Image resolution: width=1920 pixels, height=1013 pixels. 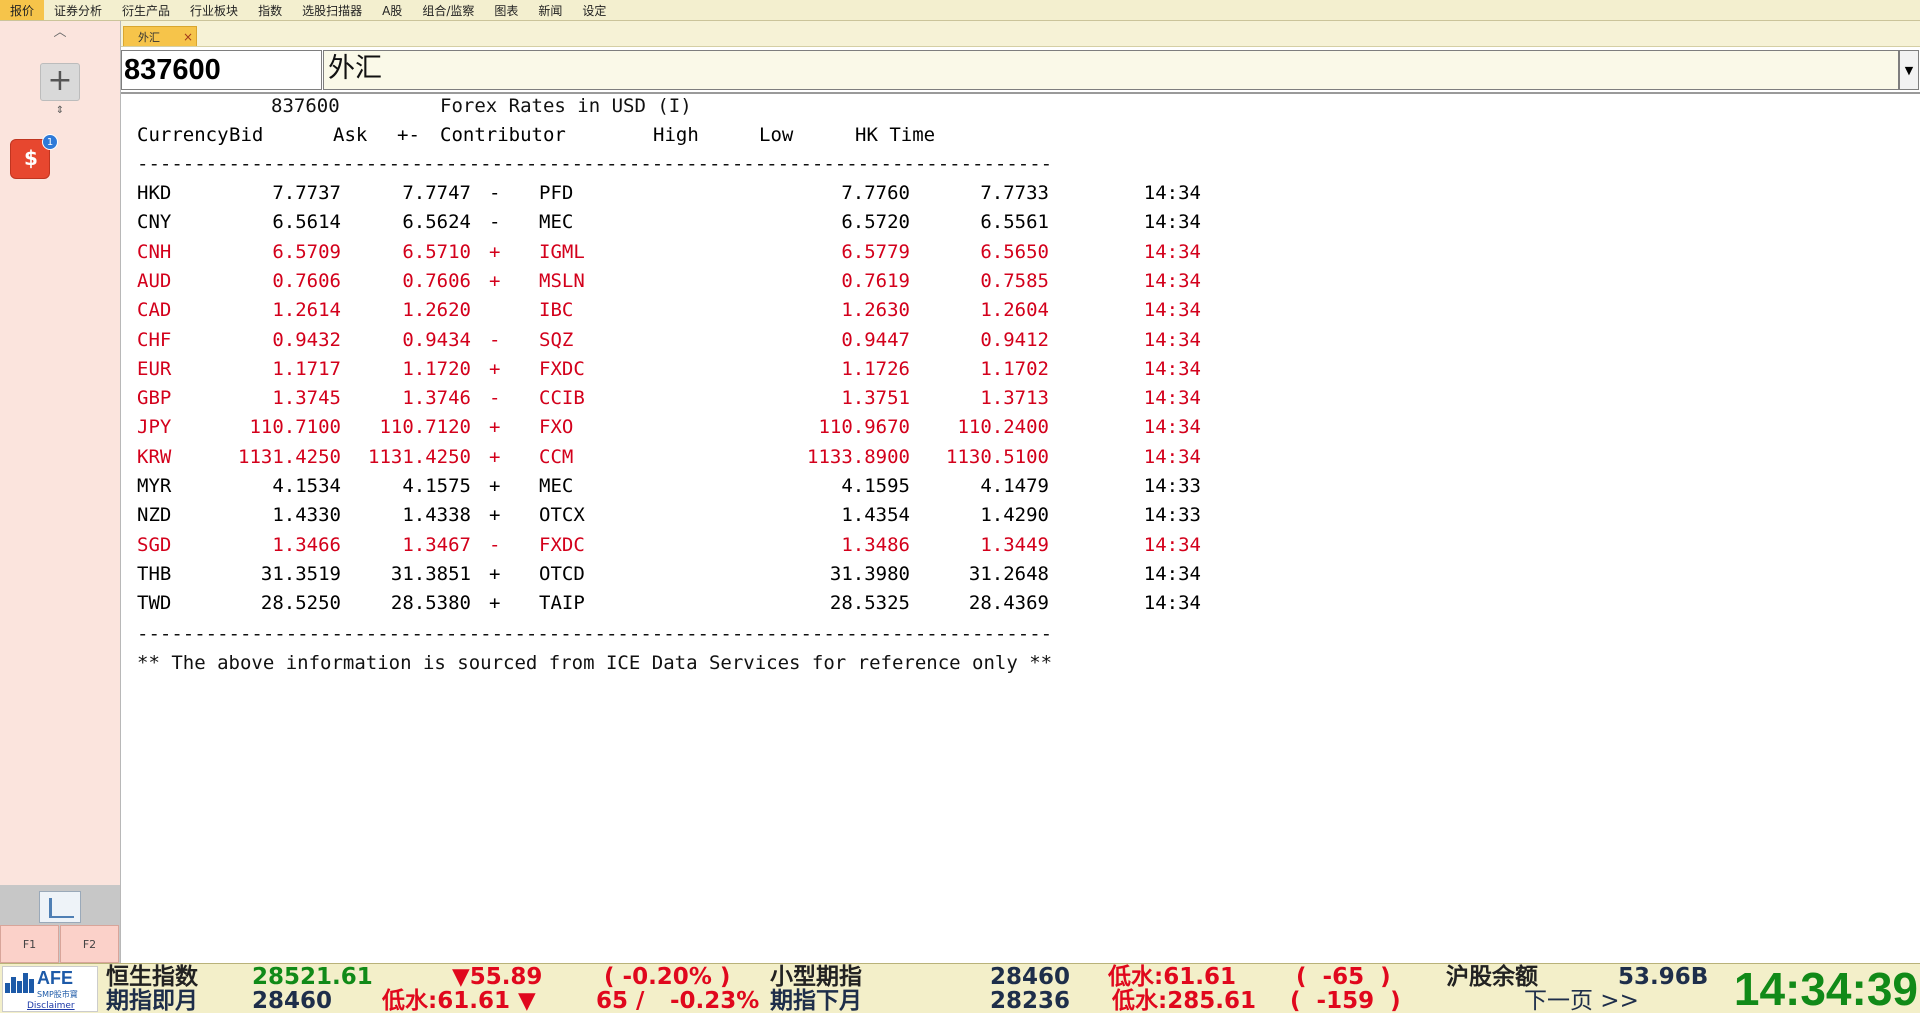 I want to click on tab-forex: 外汇 ×, so click(x=160, y=36).